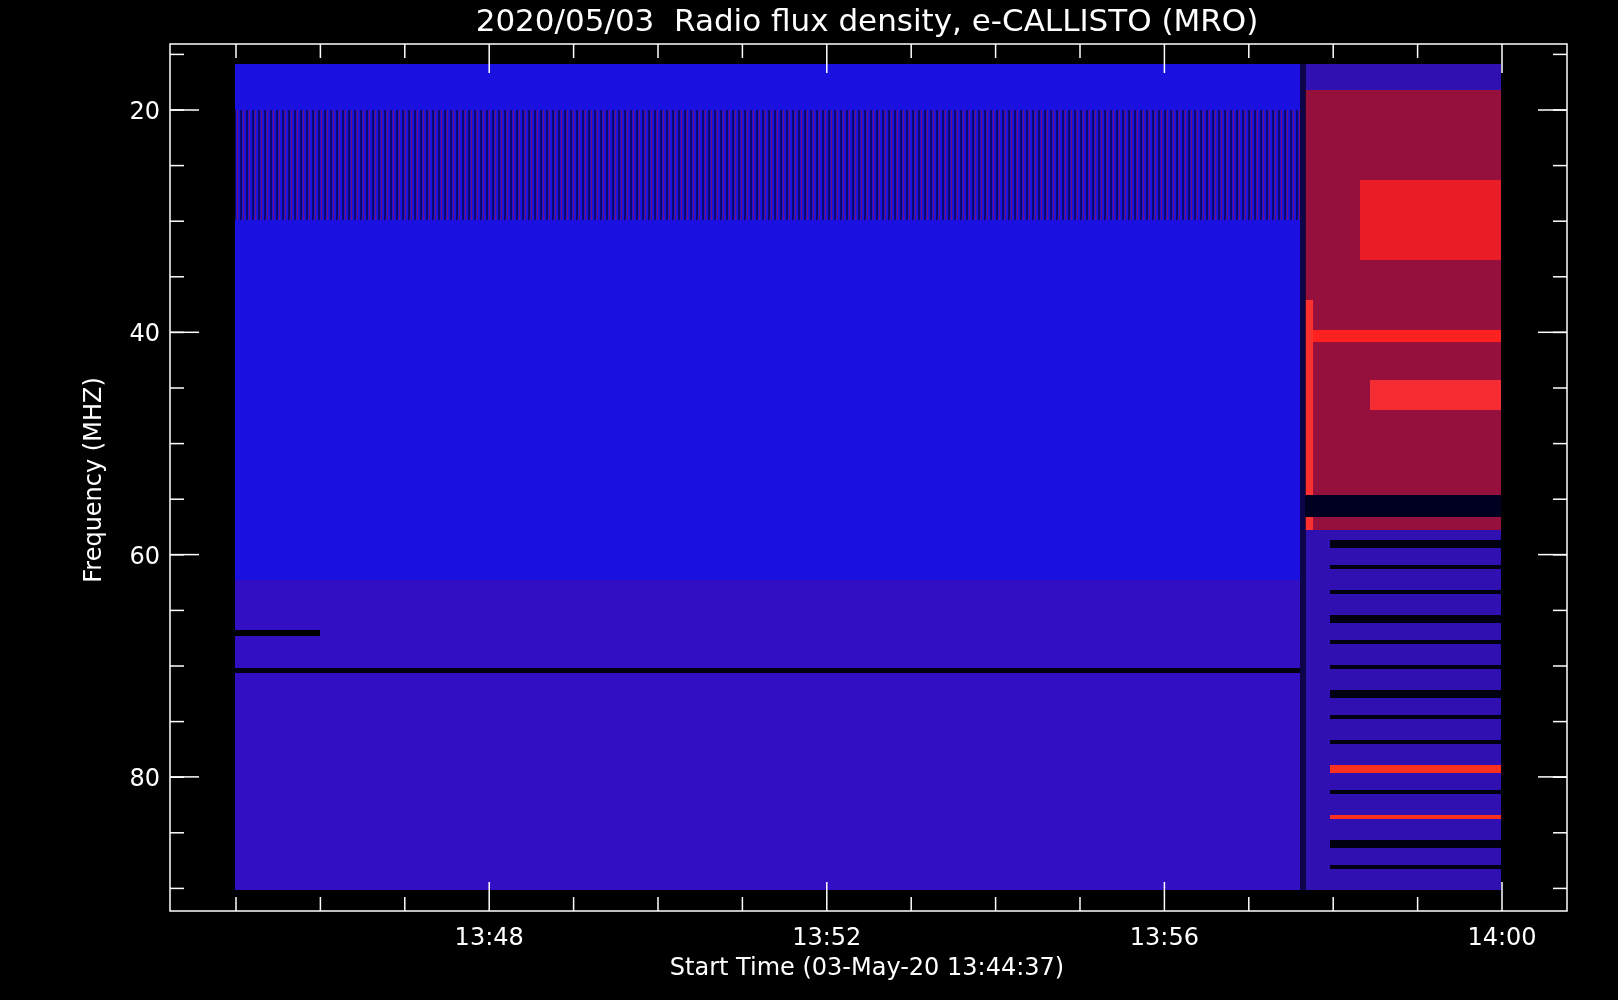  Describe the element at coordinates (867, 20) in the screenshot. I see `chart-title: 2020/05/03 Radio flux density, e-CALLISTO (MRO)` at that location.